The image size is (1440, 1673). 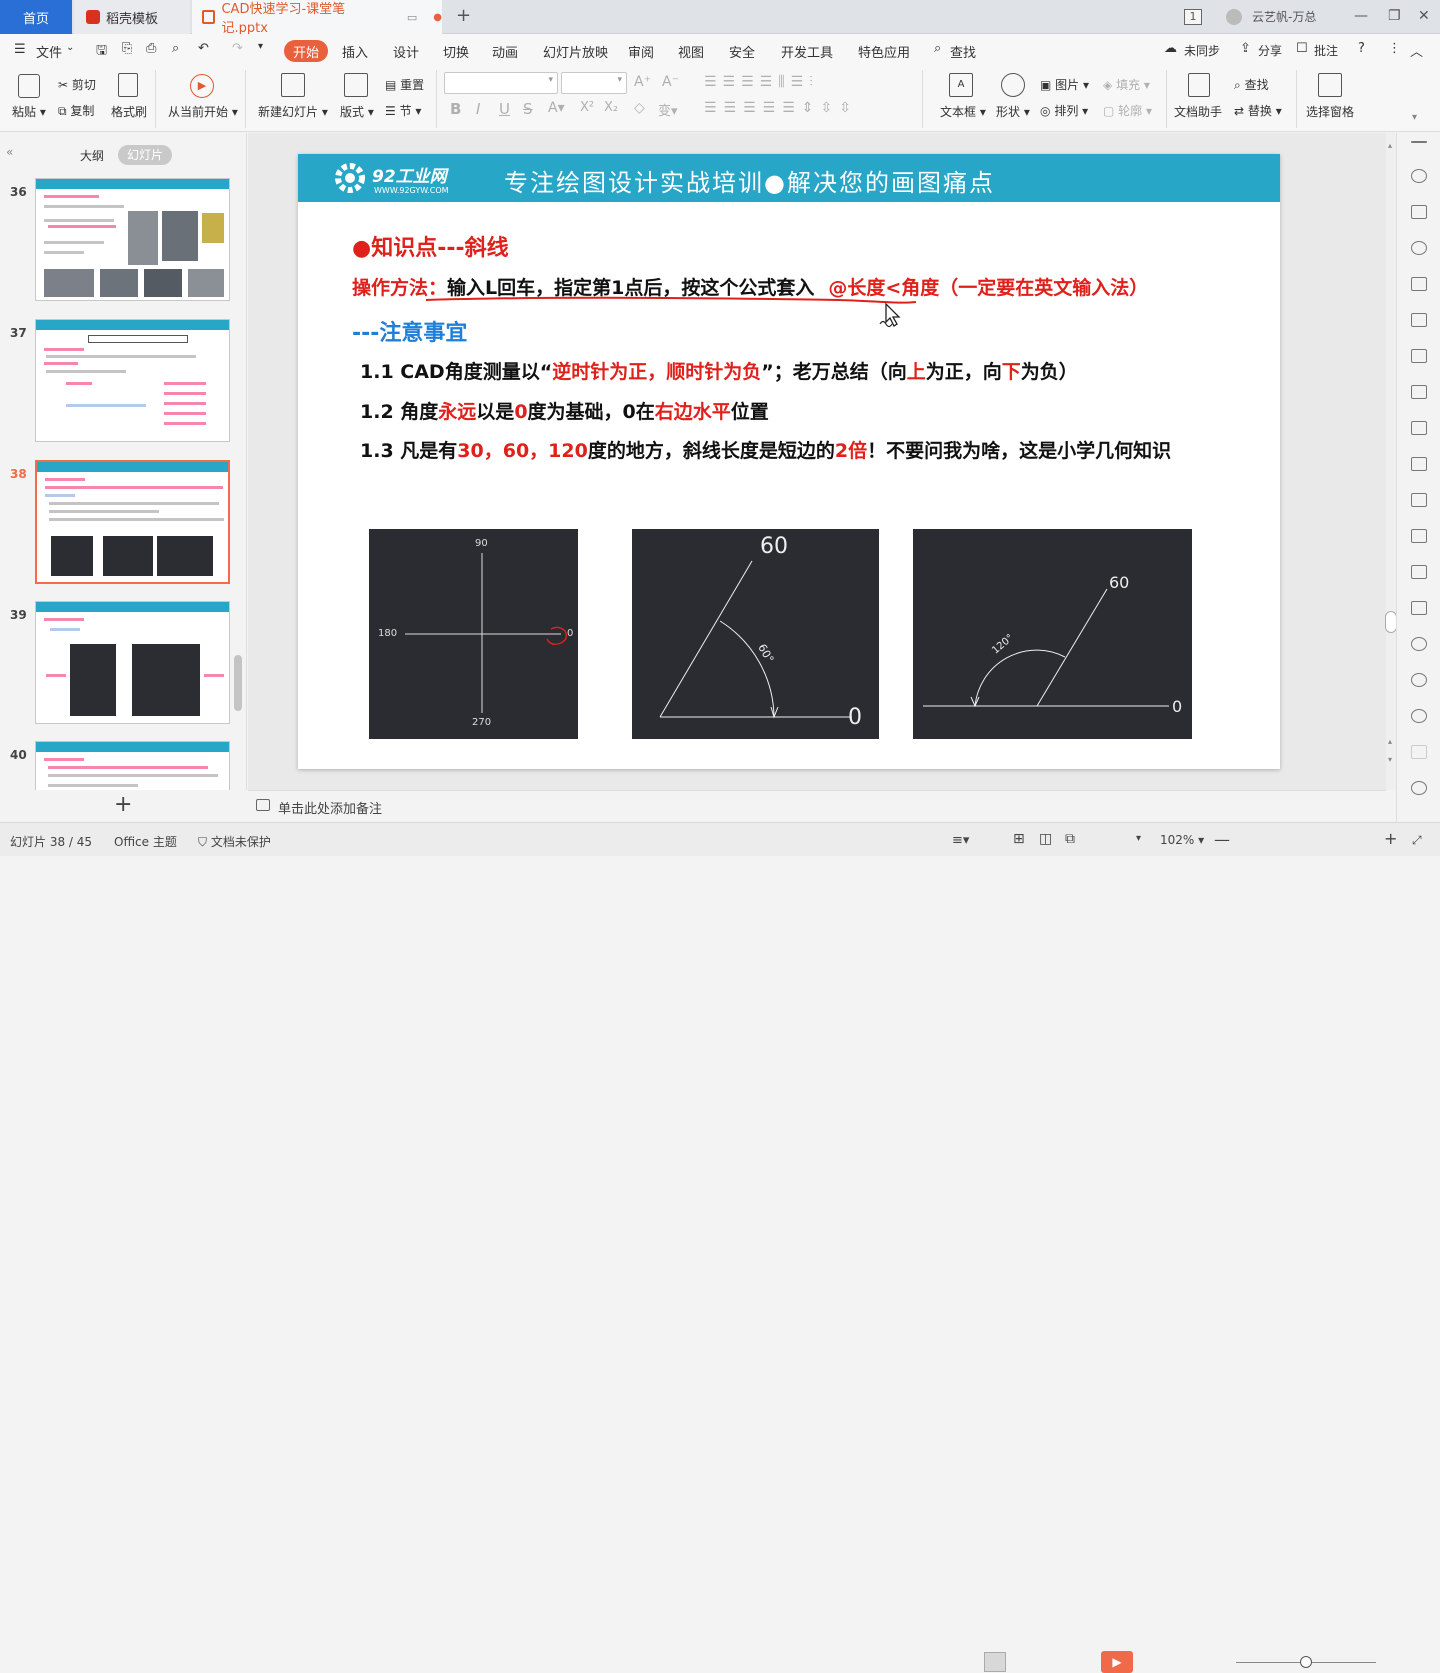 I want to click on fit-window-icon: ⤢, so click(x=1417, y=840).